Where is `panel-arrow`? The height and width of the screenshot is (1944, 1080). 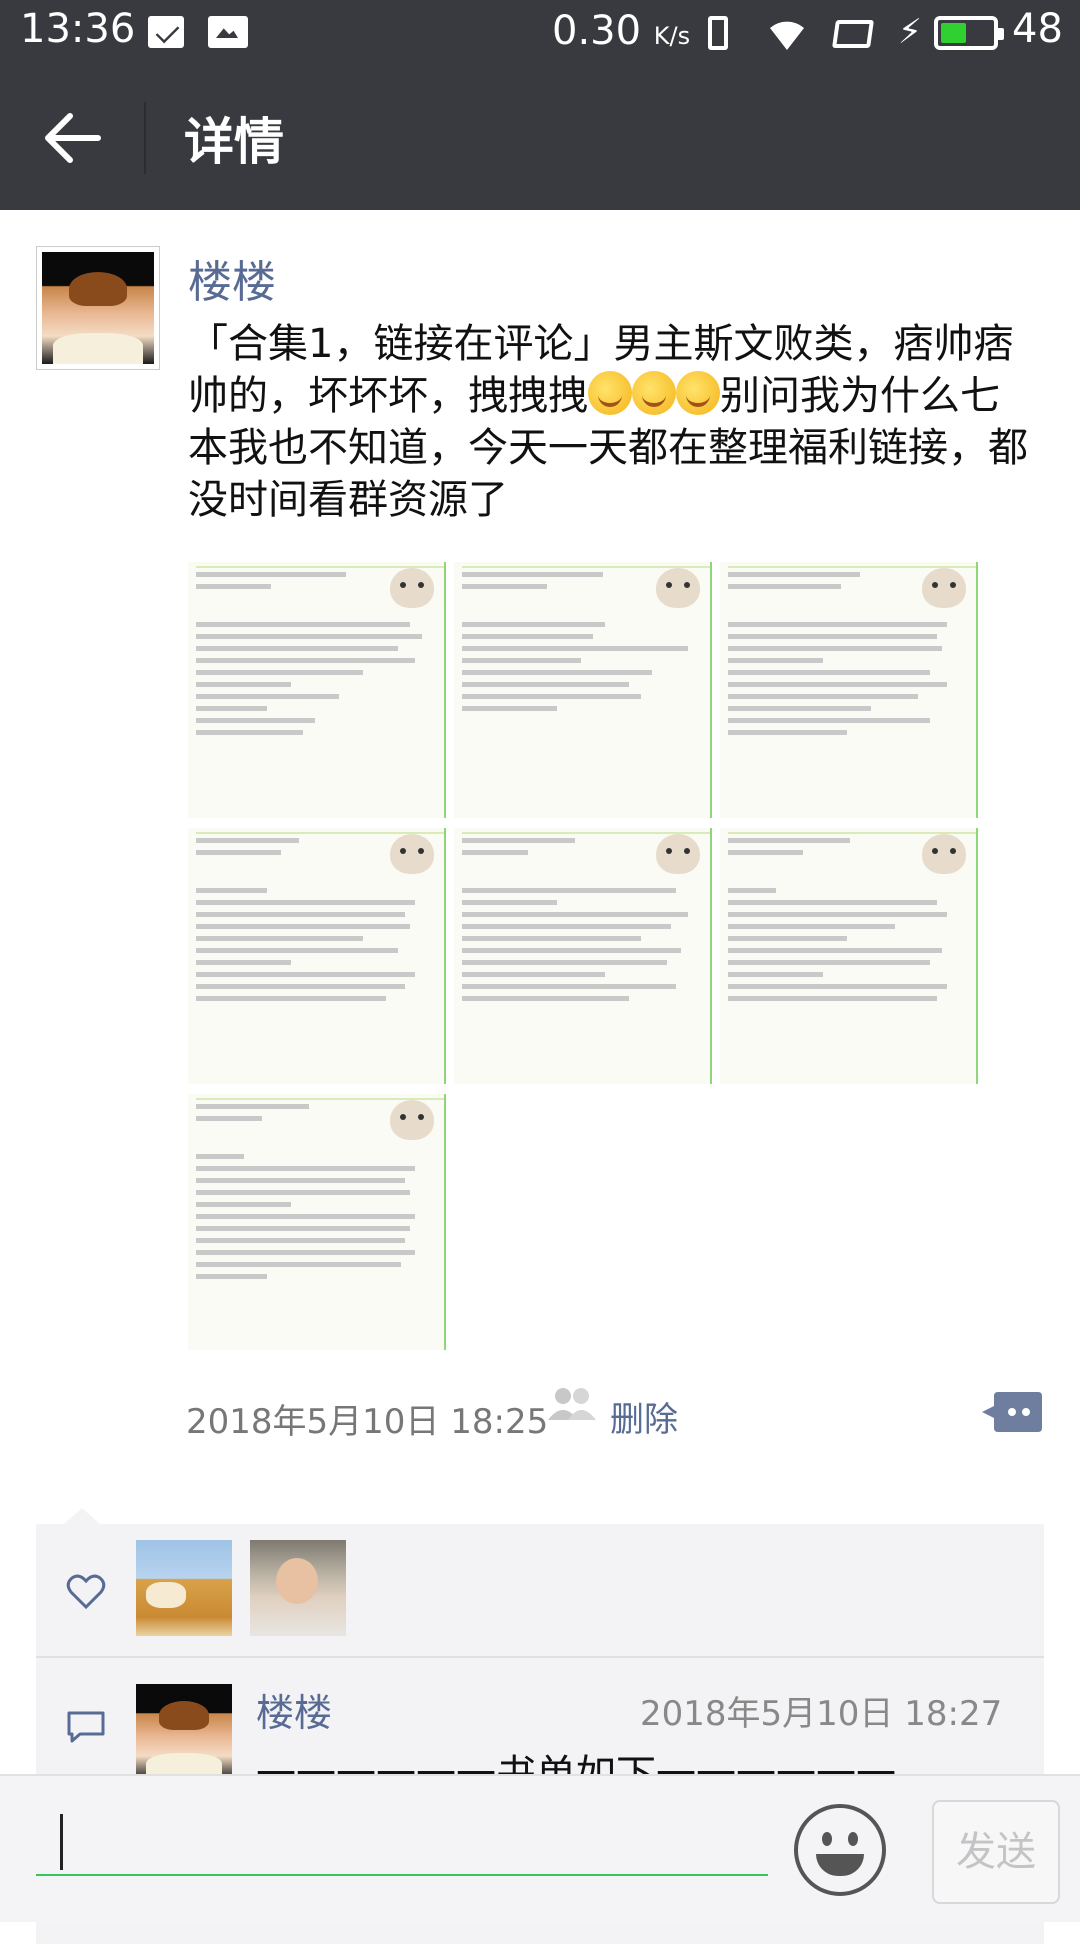 panel-arrow is located at coordinates (82, 1516).